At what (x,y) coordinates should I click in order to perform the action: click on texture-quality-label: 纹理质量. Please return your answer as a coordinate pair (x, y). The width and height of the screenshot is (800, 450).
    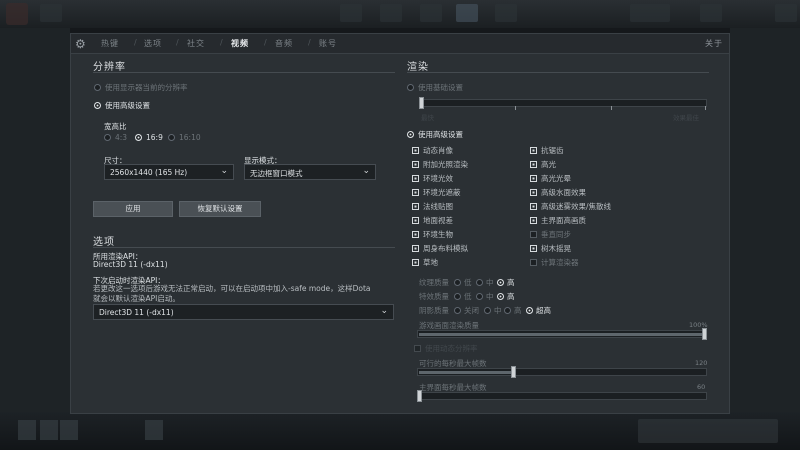
    Looking at the image, I should click on (434, 282).